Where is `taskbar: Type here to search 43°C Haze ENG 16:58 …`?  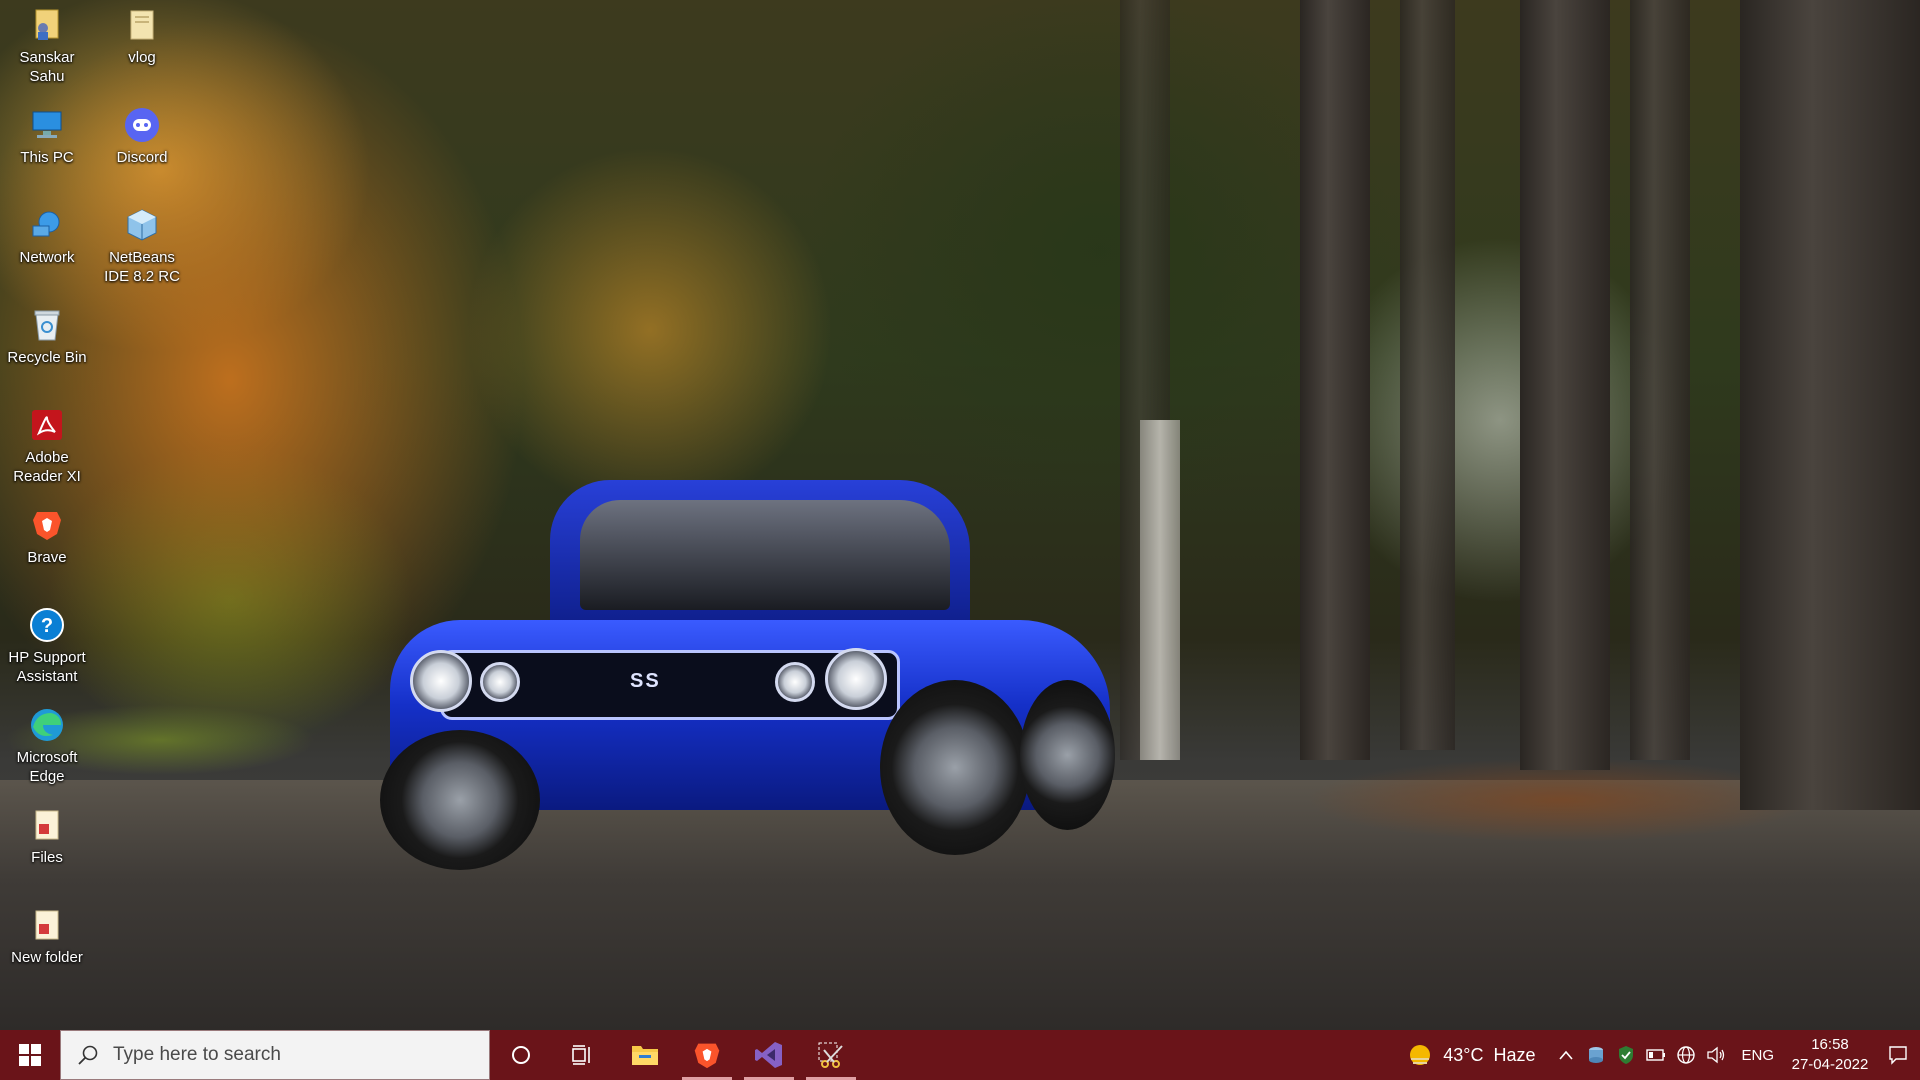 taskbar: Type here to search 43°C Haze ENG 16:58 … is located at coordinates (960, 1055).